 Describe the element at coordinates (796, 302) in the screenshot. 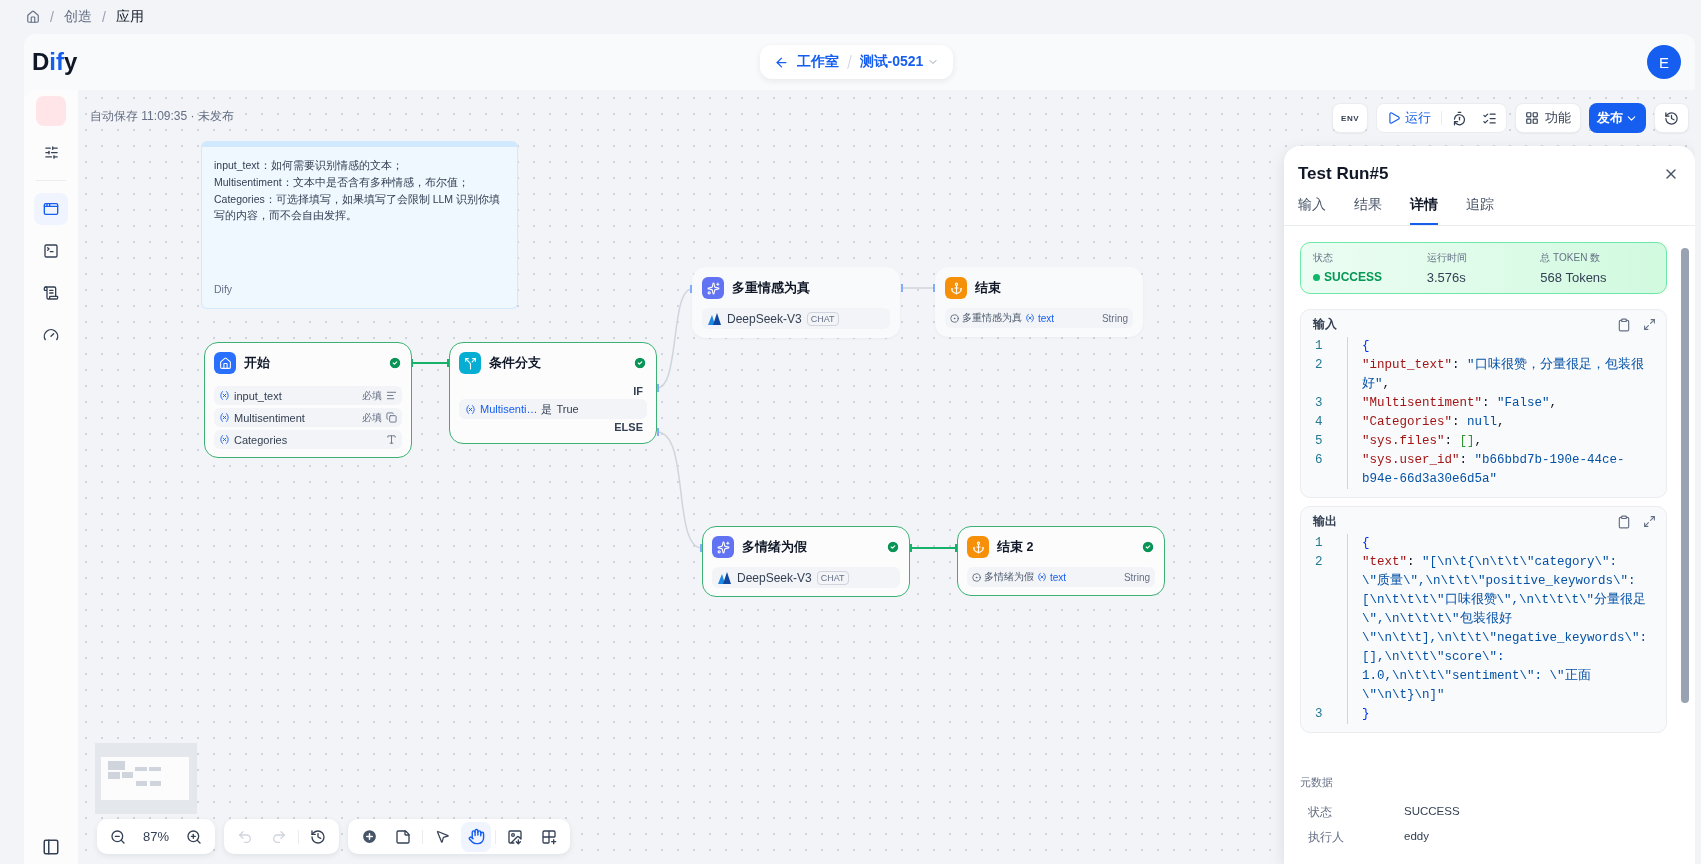

I see `workflow-node: 多重情感为真 DeepSeek-V3 CHAT` at that location.